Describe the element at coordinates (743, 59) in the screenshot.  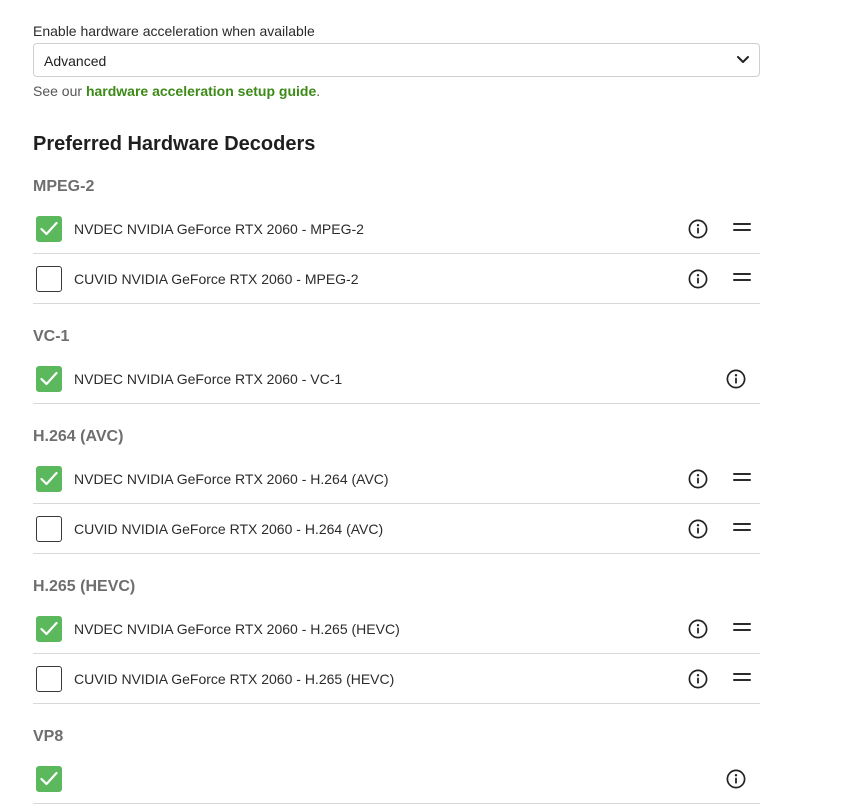
I see `chevron-down-icon` at that location.